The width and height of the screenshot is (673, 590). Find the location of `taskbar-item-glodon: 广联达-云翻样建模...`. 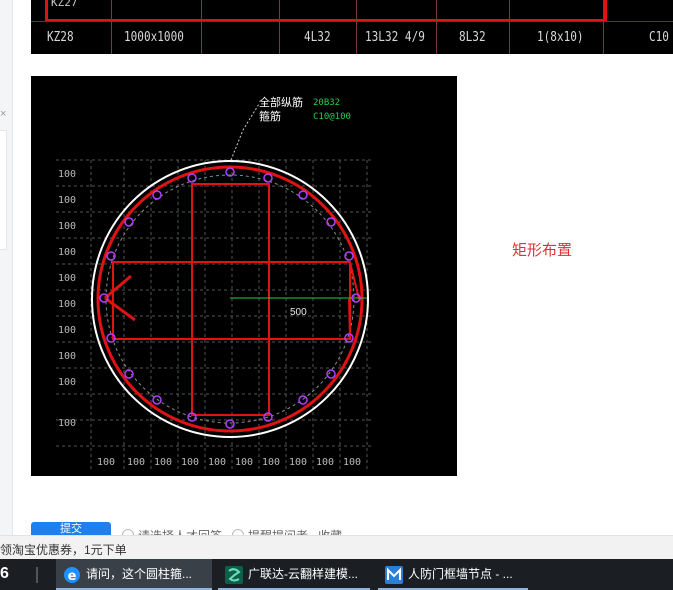

taskbar-item-glodon: 广联达-云翻样建模... is located at coordinates (294, 574).